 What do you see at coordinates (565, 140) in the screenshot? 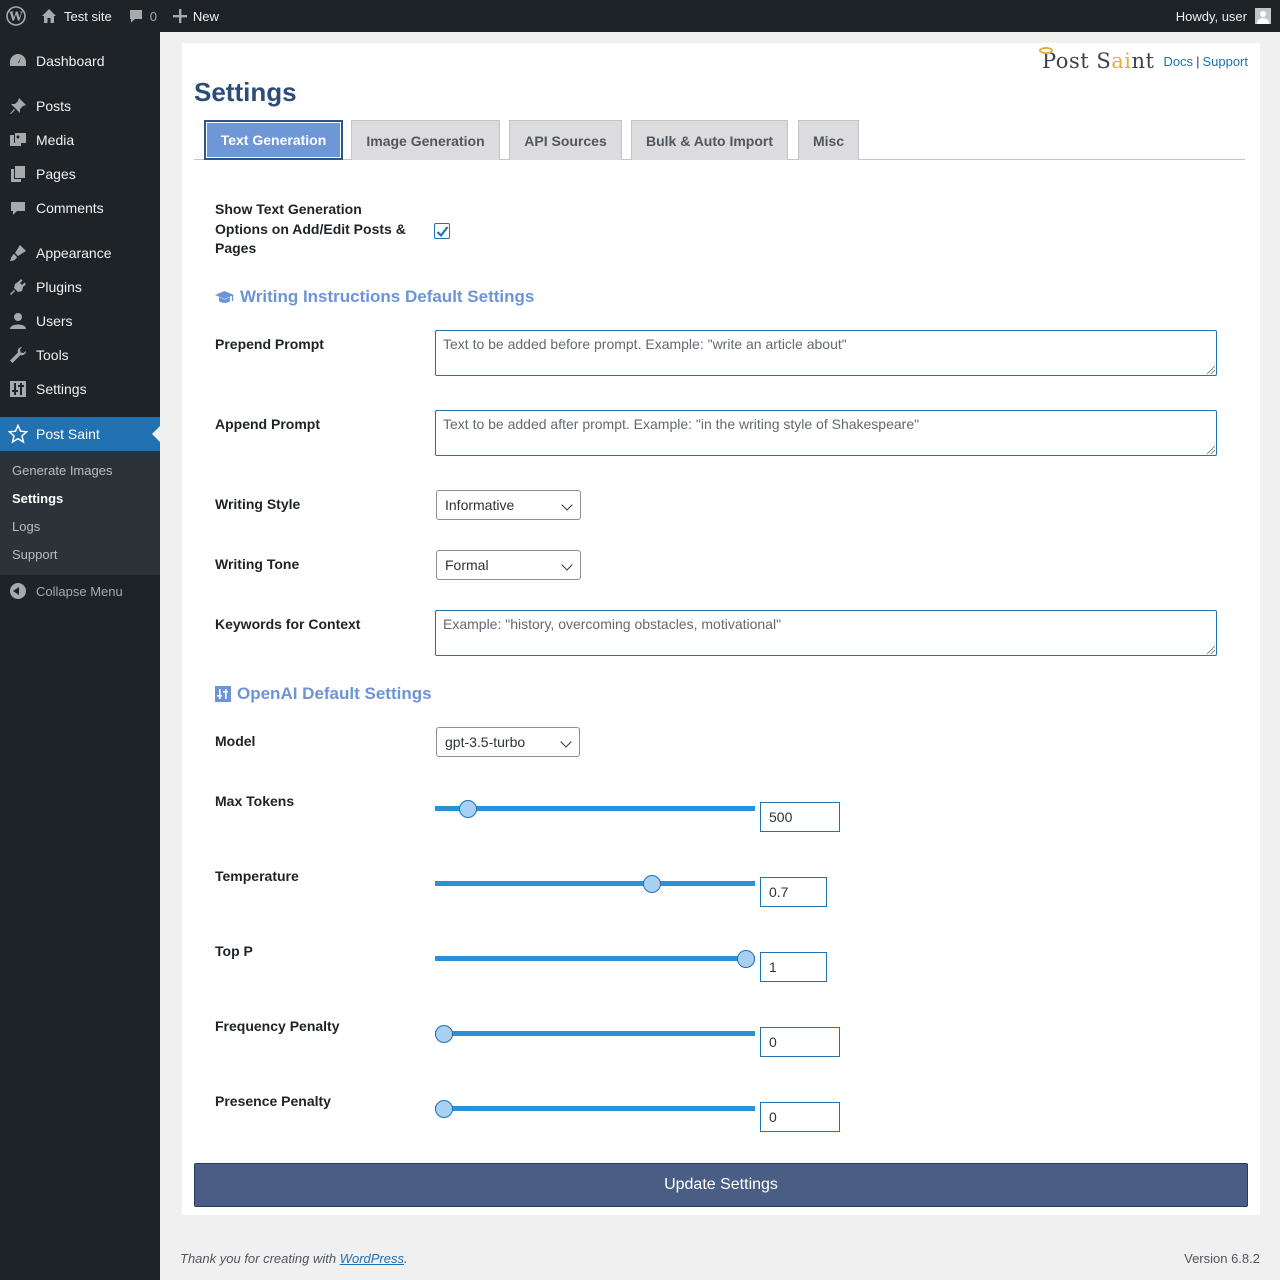
I see `tab-api-sources: API Sources` at bounding box center [565, 140].